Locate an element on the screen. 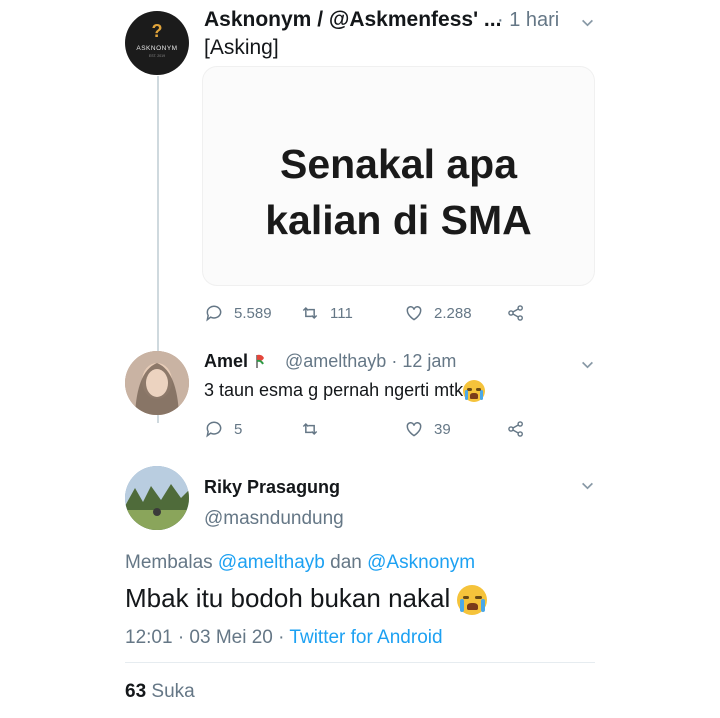 This screenshot has height=718, width=720. tweet3-meta: 12:01 · 03 Mei 20 · Twitter for Android is located at coordinates (284, 638).